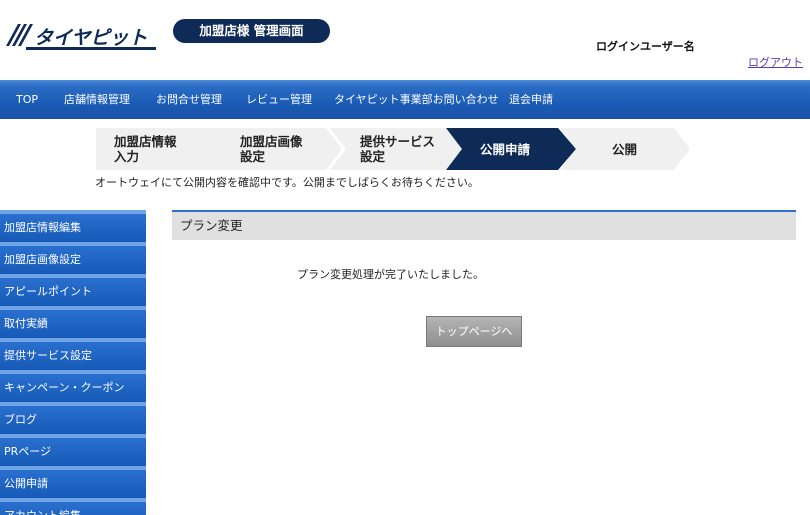  Describe the element at coordinates (211, 225) in the screenshot. I see `section-title: プラン変更` at that location.